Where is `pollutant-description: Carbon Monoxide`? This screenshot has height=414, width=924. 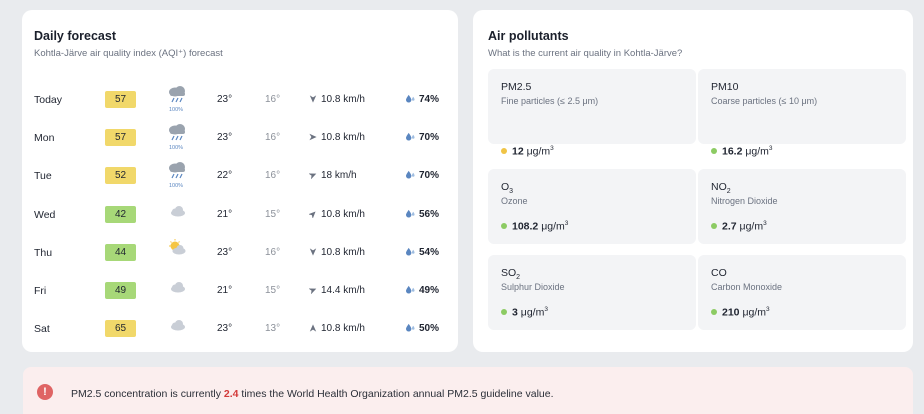 pollutant-description: Carbon Monoxide is located at coordinates (747, 287).